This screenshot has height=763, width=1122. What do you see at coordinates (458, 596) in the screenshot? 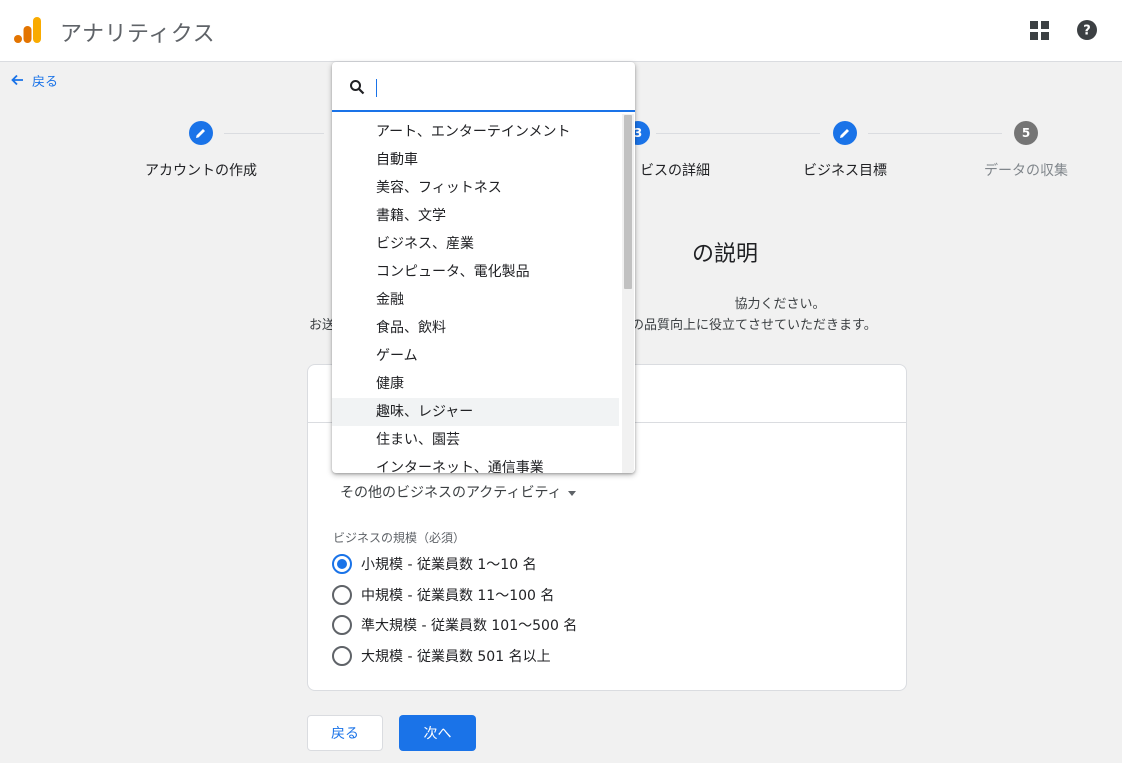
I see `size-option-label: 中規模 - 従業員数 11〜100 名` at bounding box center [458, 596].